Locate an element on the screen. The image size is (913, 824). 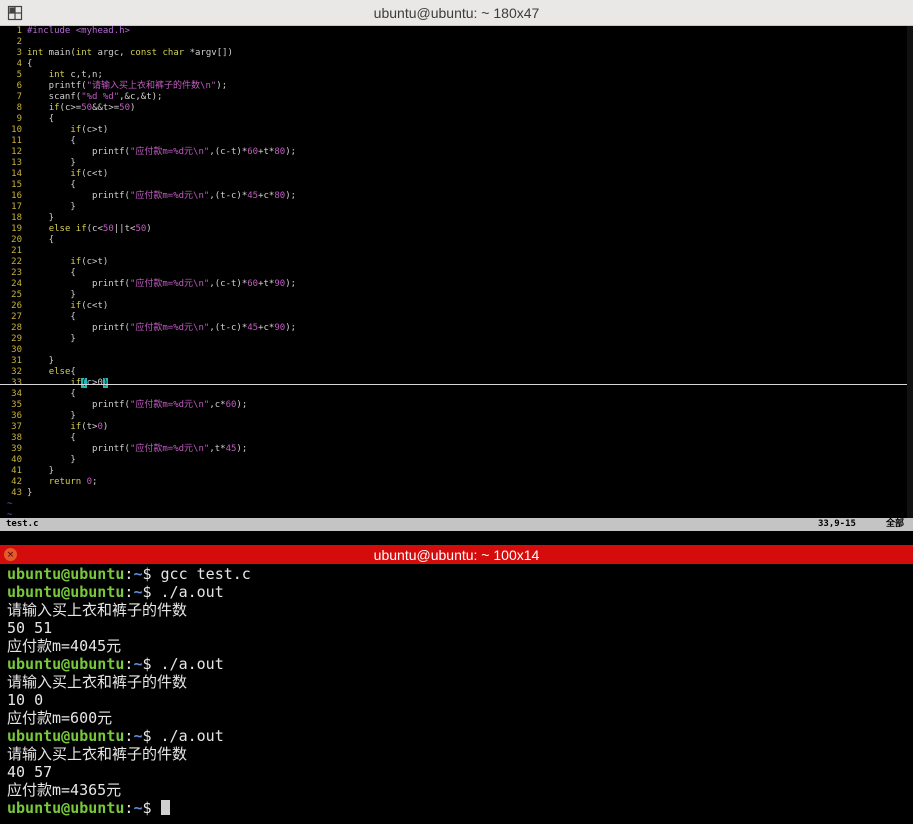
line-number: 5 is located at coordinates (19, 75).